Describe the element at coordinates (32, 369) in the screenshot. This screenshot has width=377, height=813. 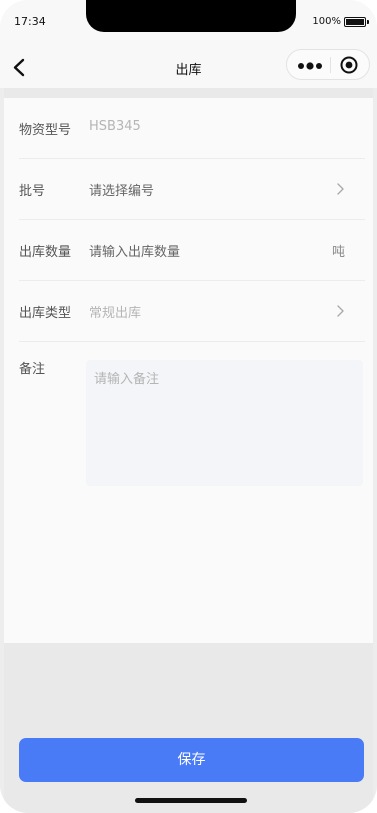
I see `remarks-label: 备注` at that location.